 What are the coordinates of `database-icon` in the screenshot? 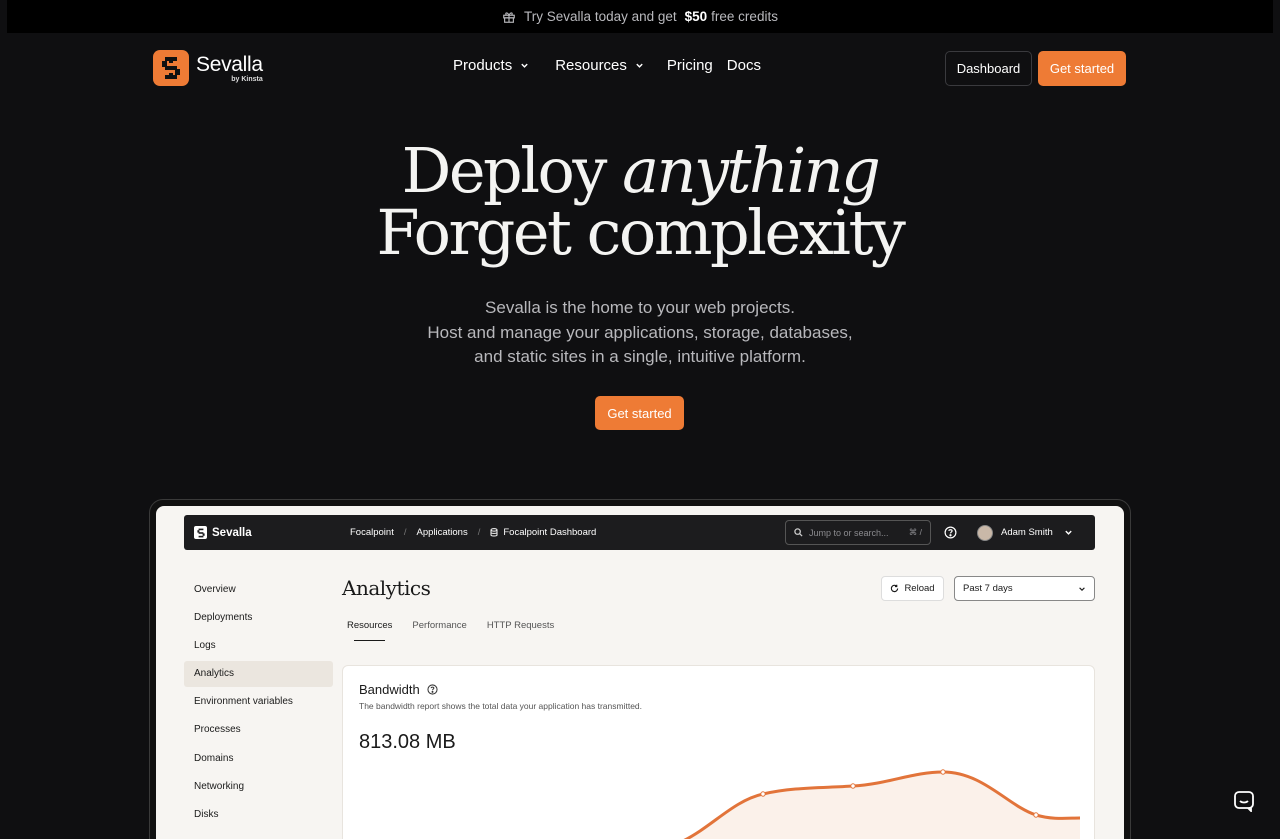 It's located at (494, 532).